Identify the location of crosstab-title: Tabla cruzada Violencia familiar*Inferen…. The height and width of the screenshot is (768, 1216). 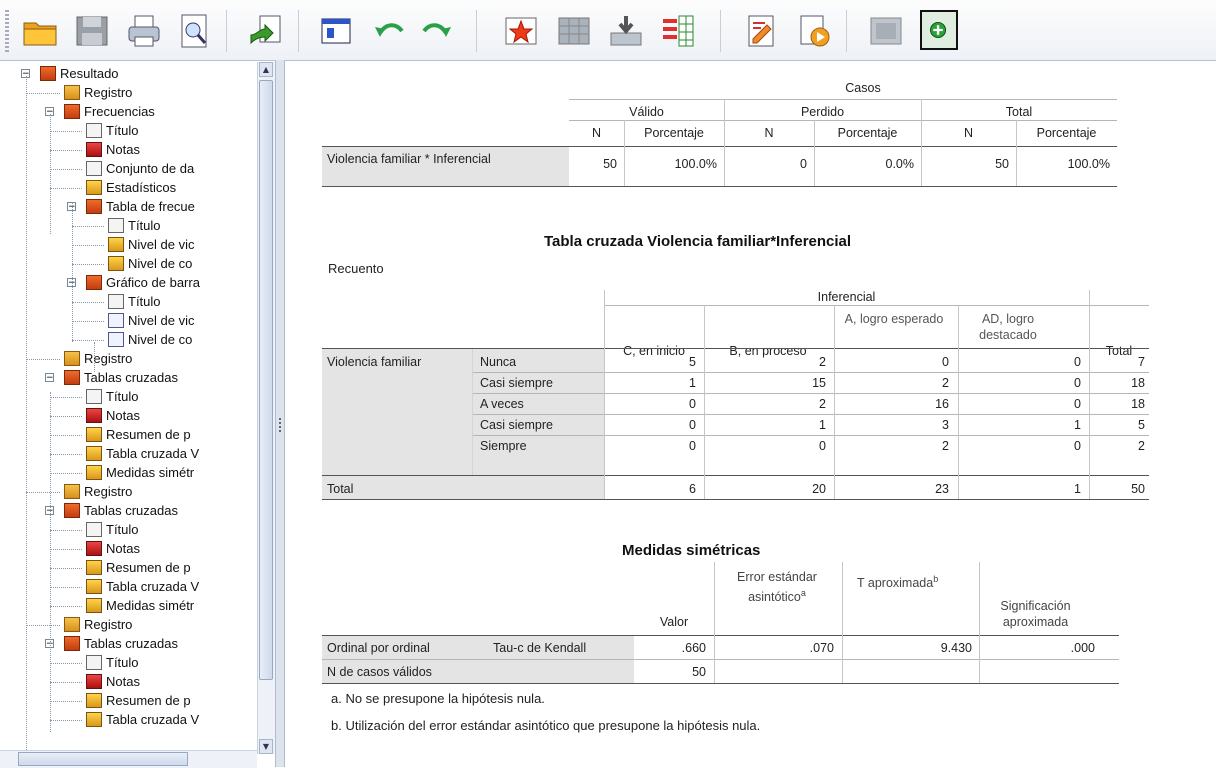
(698, 241).